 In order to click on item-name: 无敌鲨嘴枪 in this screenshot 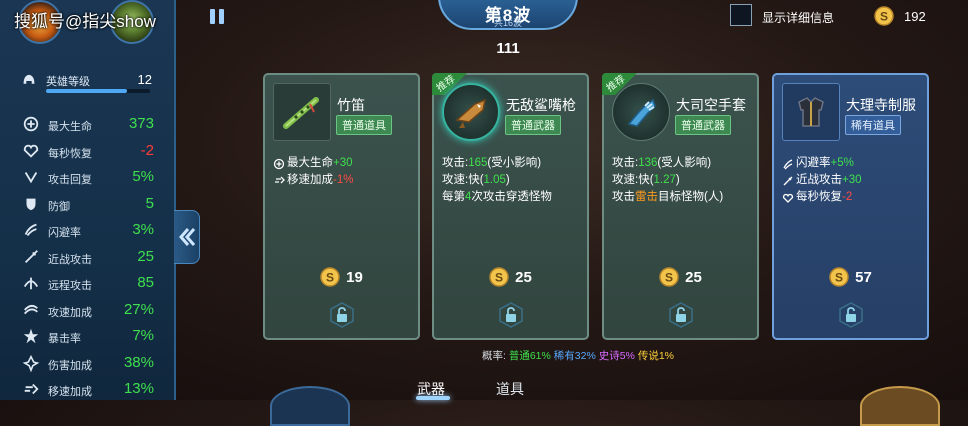, I will do `click(541, 105)`.